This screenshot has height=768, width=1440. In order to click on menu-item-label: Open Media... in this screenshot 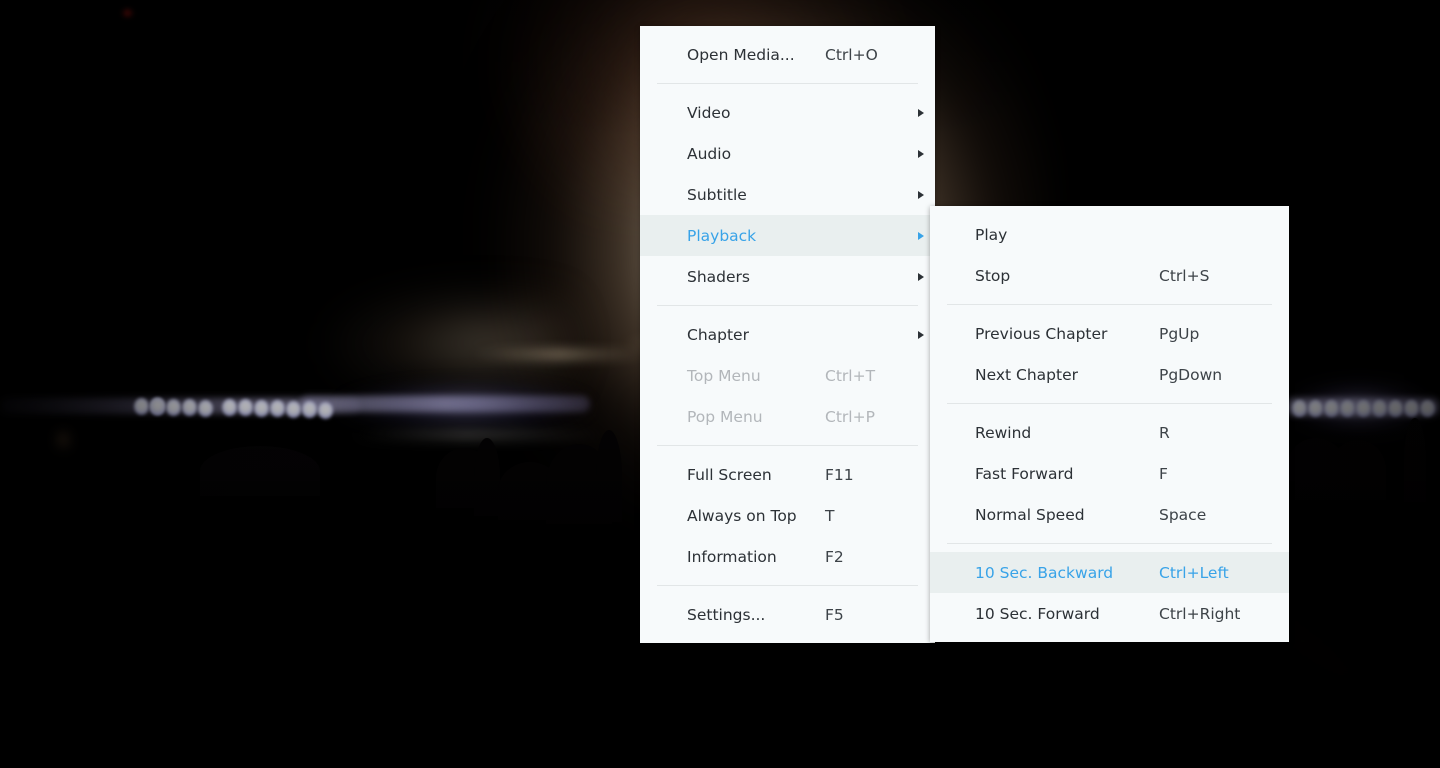, I will do `click(741, 54)`.